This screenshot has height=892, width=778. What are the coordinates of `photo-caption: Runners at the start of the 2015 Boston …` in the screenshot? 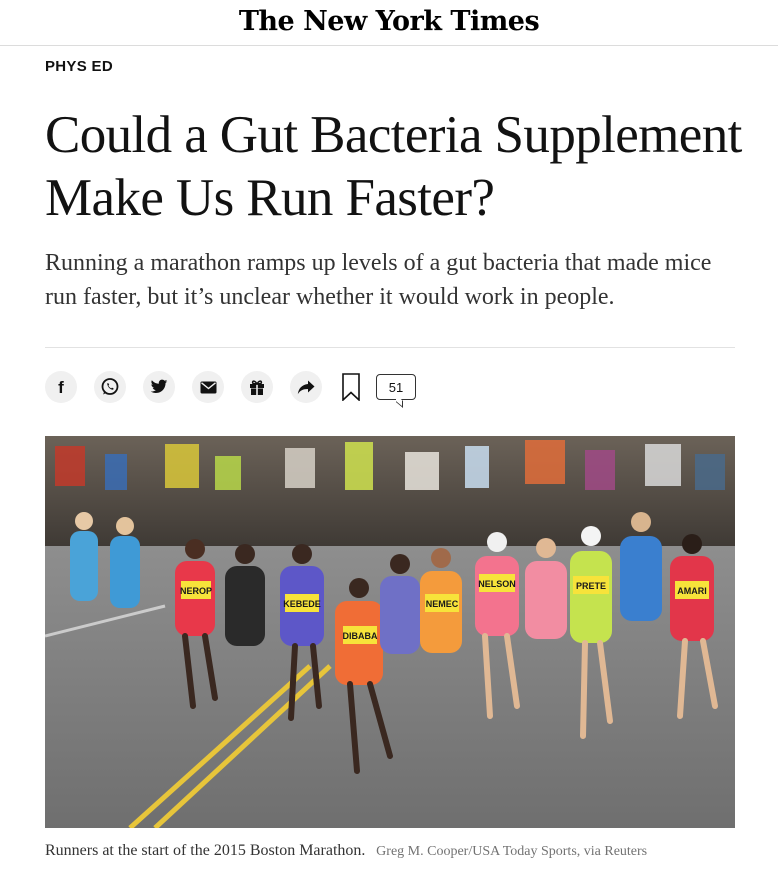 It's located at (390, 851).